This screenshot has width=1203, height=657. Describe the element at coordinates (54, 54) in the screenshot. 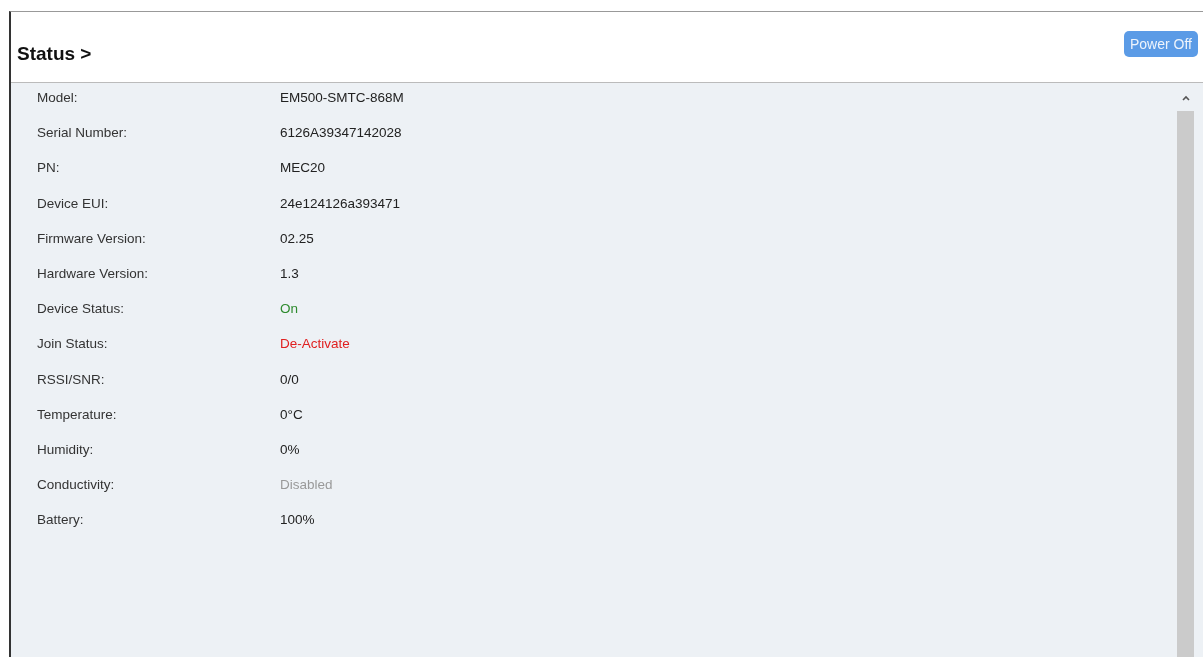

I see `page-title: Status >` at that location.